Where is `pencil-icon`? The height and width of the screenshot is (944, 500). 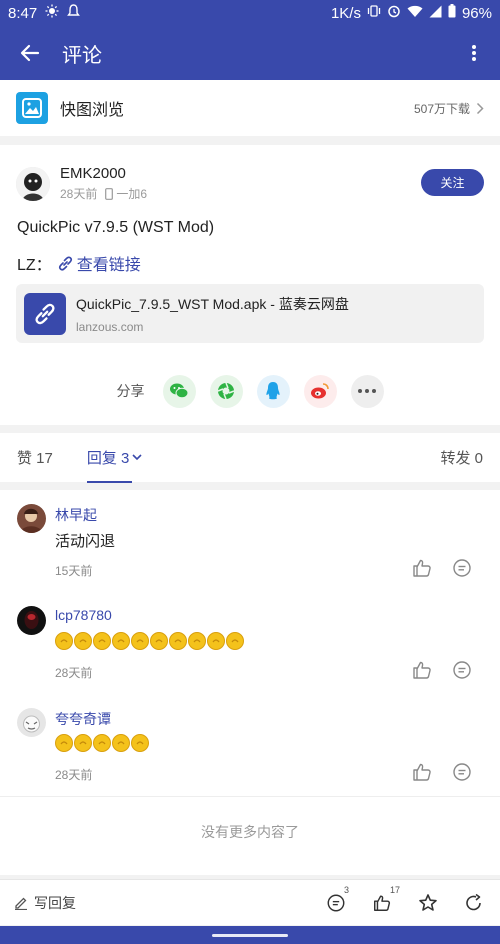 pencil-icon is located at coordinates (21, 903).